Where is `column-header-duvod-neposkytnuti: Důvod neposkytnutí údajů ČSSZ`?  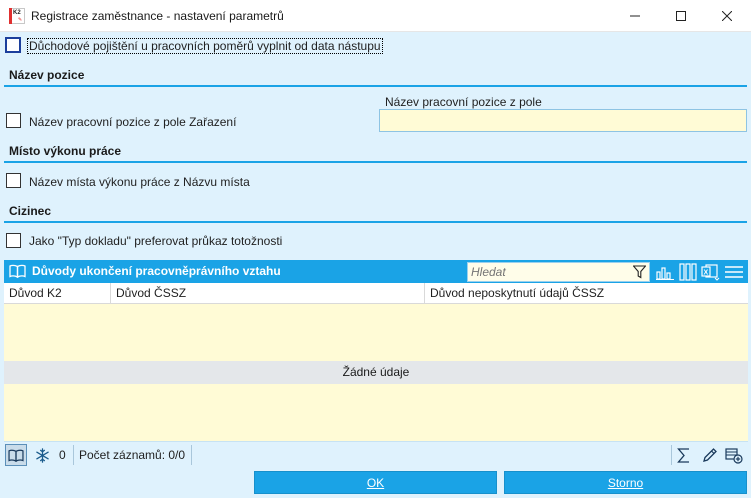
column-header-duvod-neposkytnuti: Důvod neposkytnutí údajů ČSSZ is located at coordinates (586, 293).